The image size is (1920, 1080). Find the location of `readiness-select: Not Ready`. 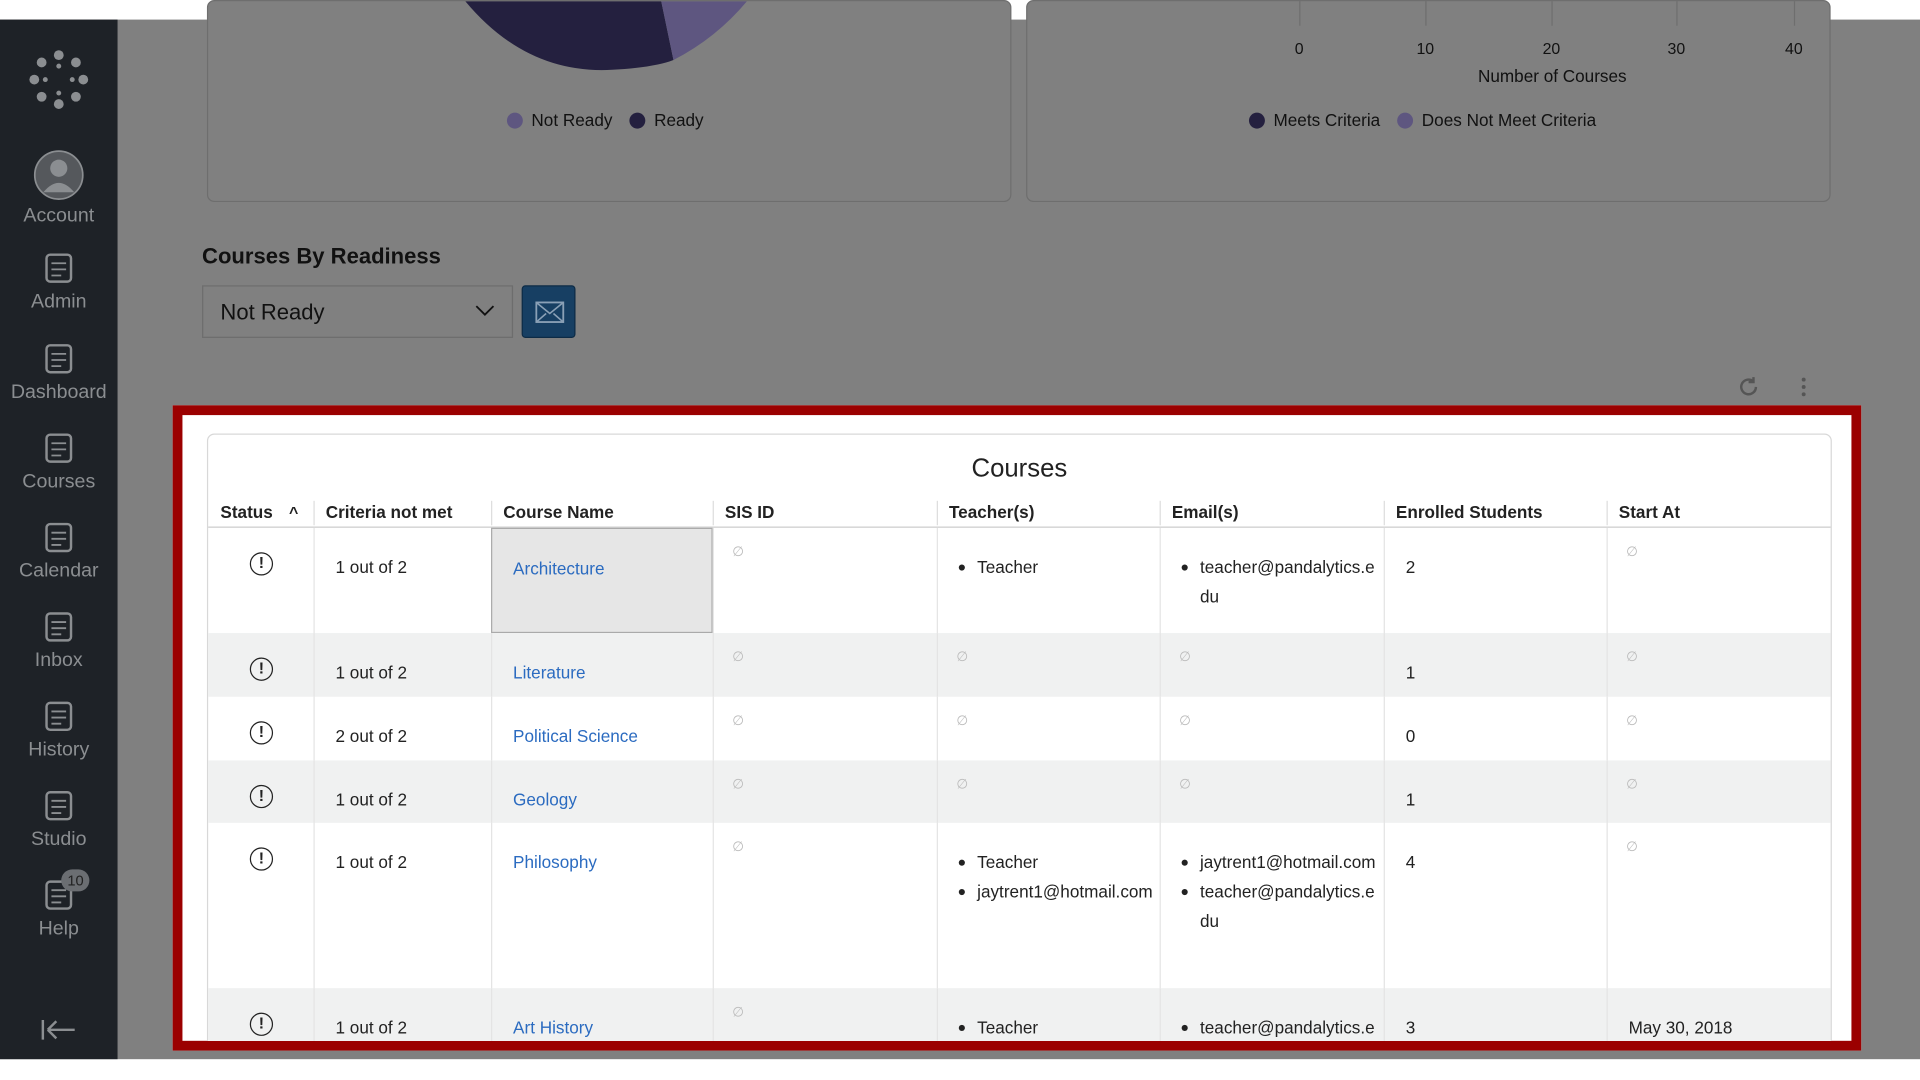

readiness-select: Not Ready is located at coordinates (358, 311).